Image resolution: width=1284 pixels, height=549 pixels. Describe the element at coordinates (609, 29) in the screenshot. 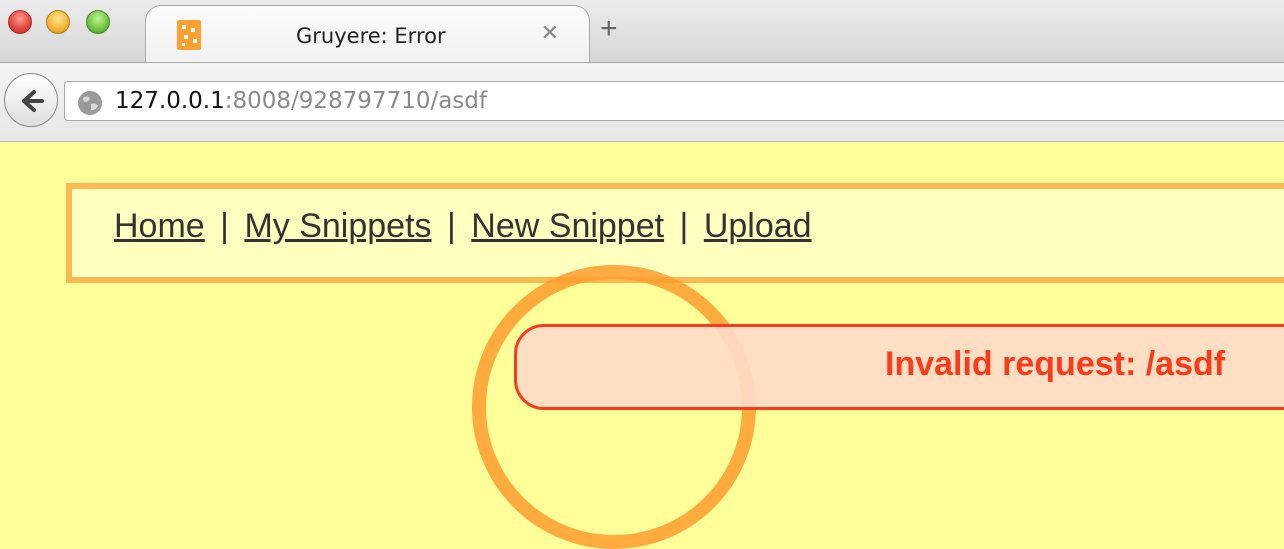

I see `new-tab-button: +` at that location.